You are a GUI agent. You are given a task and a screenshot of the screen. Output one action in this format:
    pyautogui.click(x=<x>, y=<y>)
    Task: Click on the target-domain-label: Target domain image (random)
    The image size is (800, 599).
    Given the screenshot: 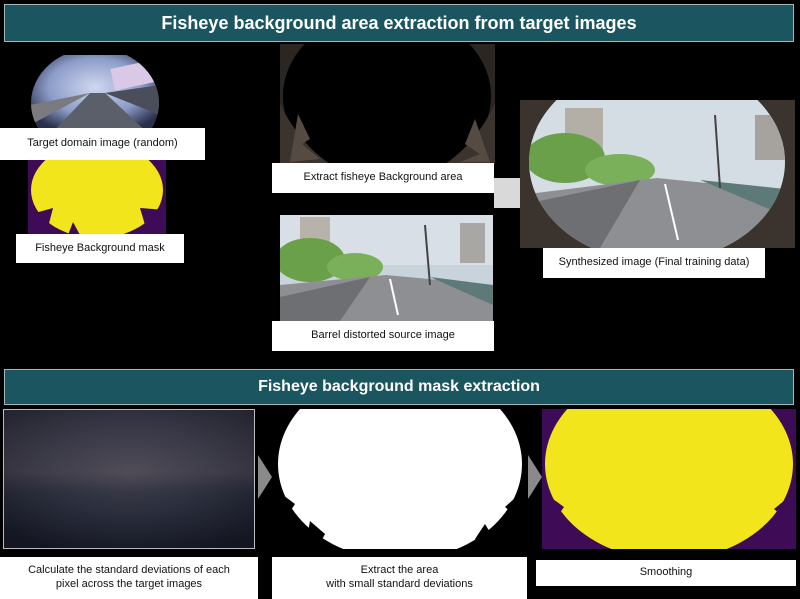 What is the action you would take?
    pyautogui.click(x=102, y=144)
    